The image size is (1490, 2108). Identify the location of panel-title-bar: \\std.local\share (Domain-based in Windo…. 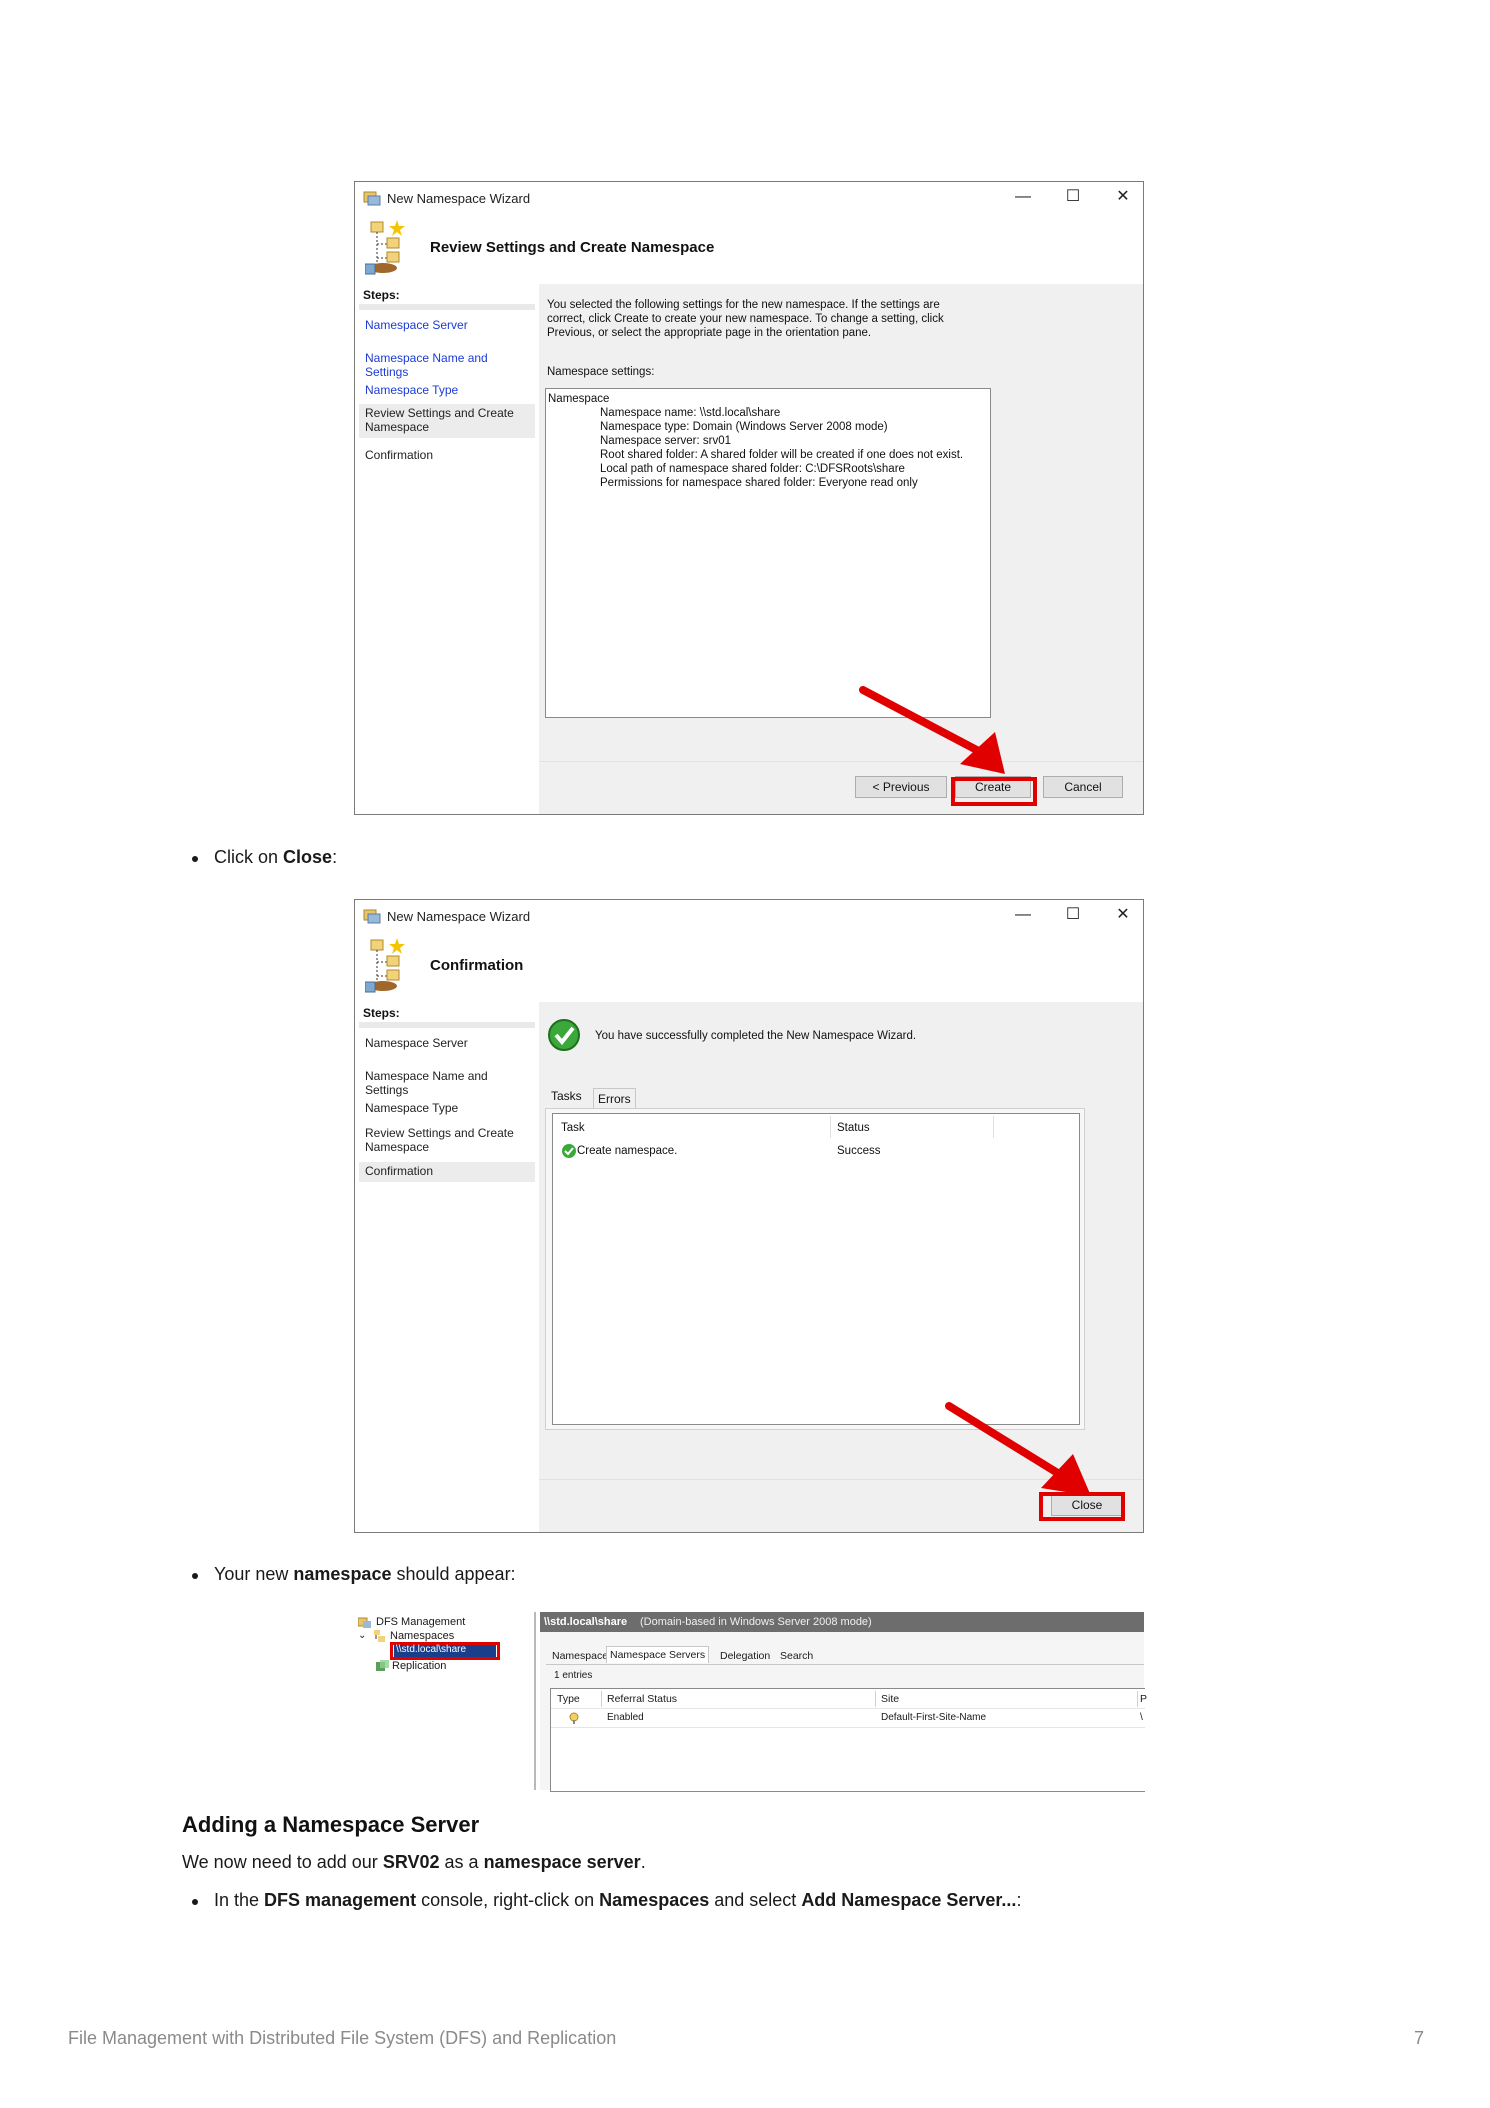
(842, 1622).